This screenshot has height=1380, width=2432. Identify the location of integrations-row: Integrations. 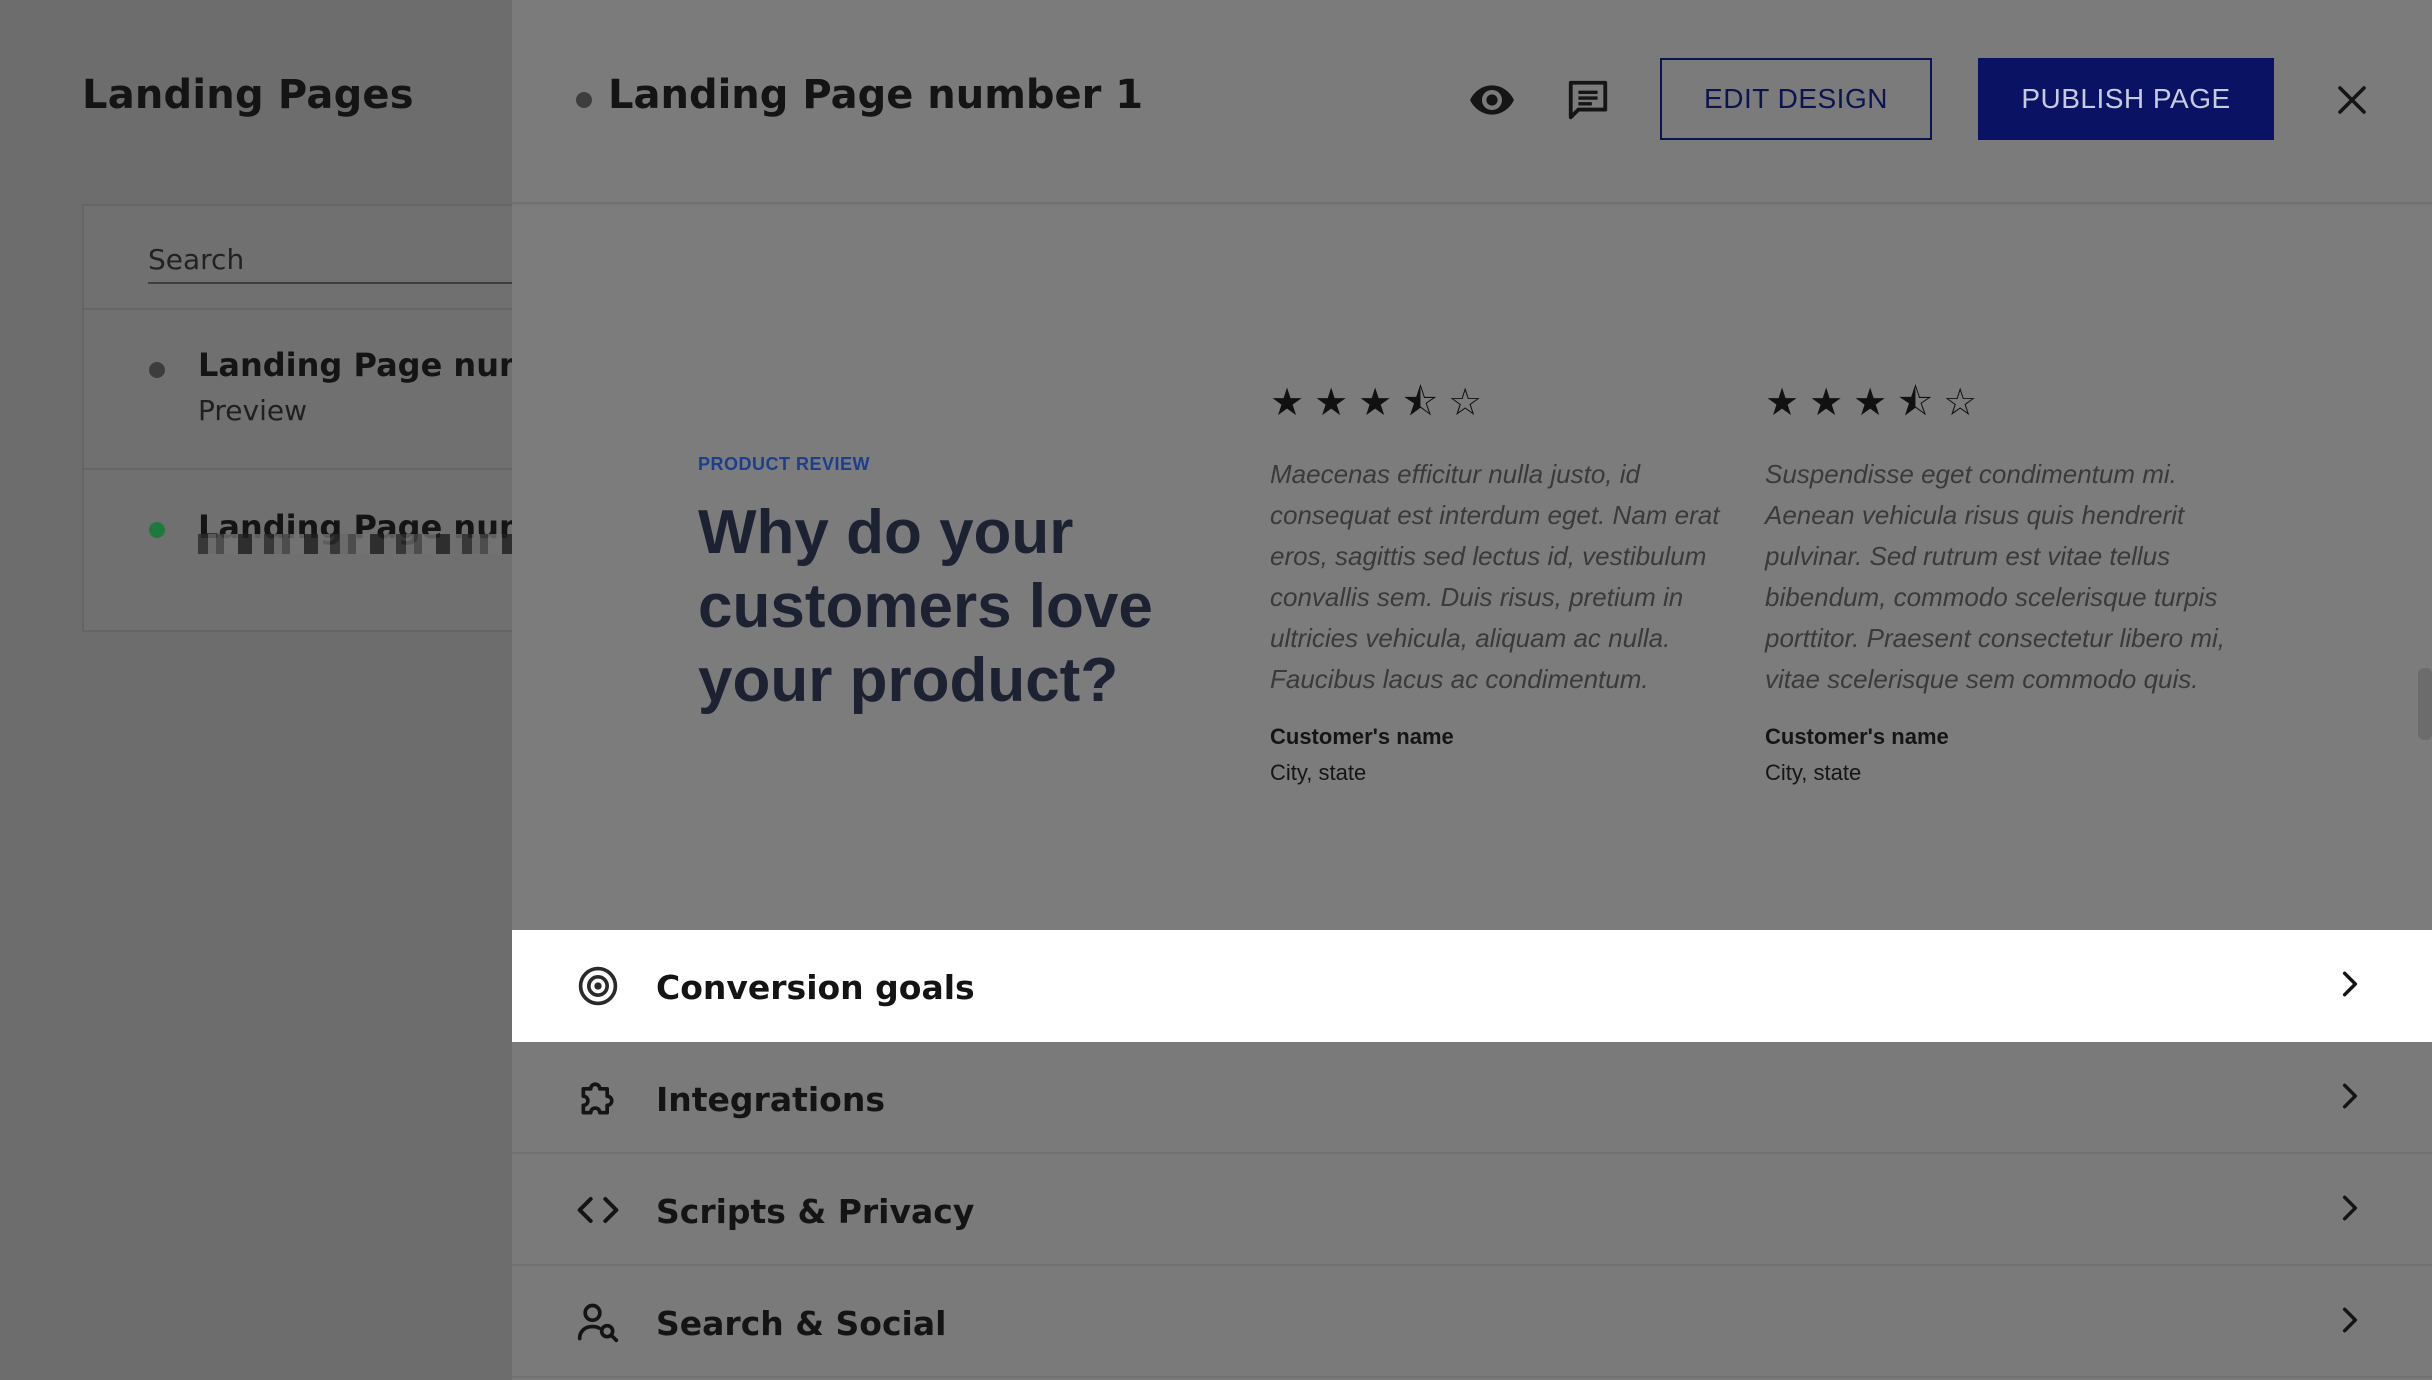
(1472, 1098).